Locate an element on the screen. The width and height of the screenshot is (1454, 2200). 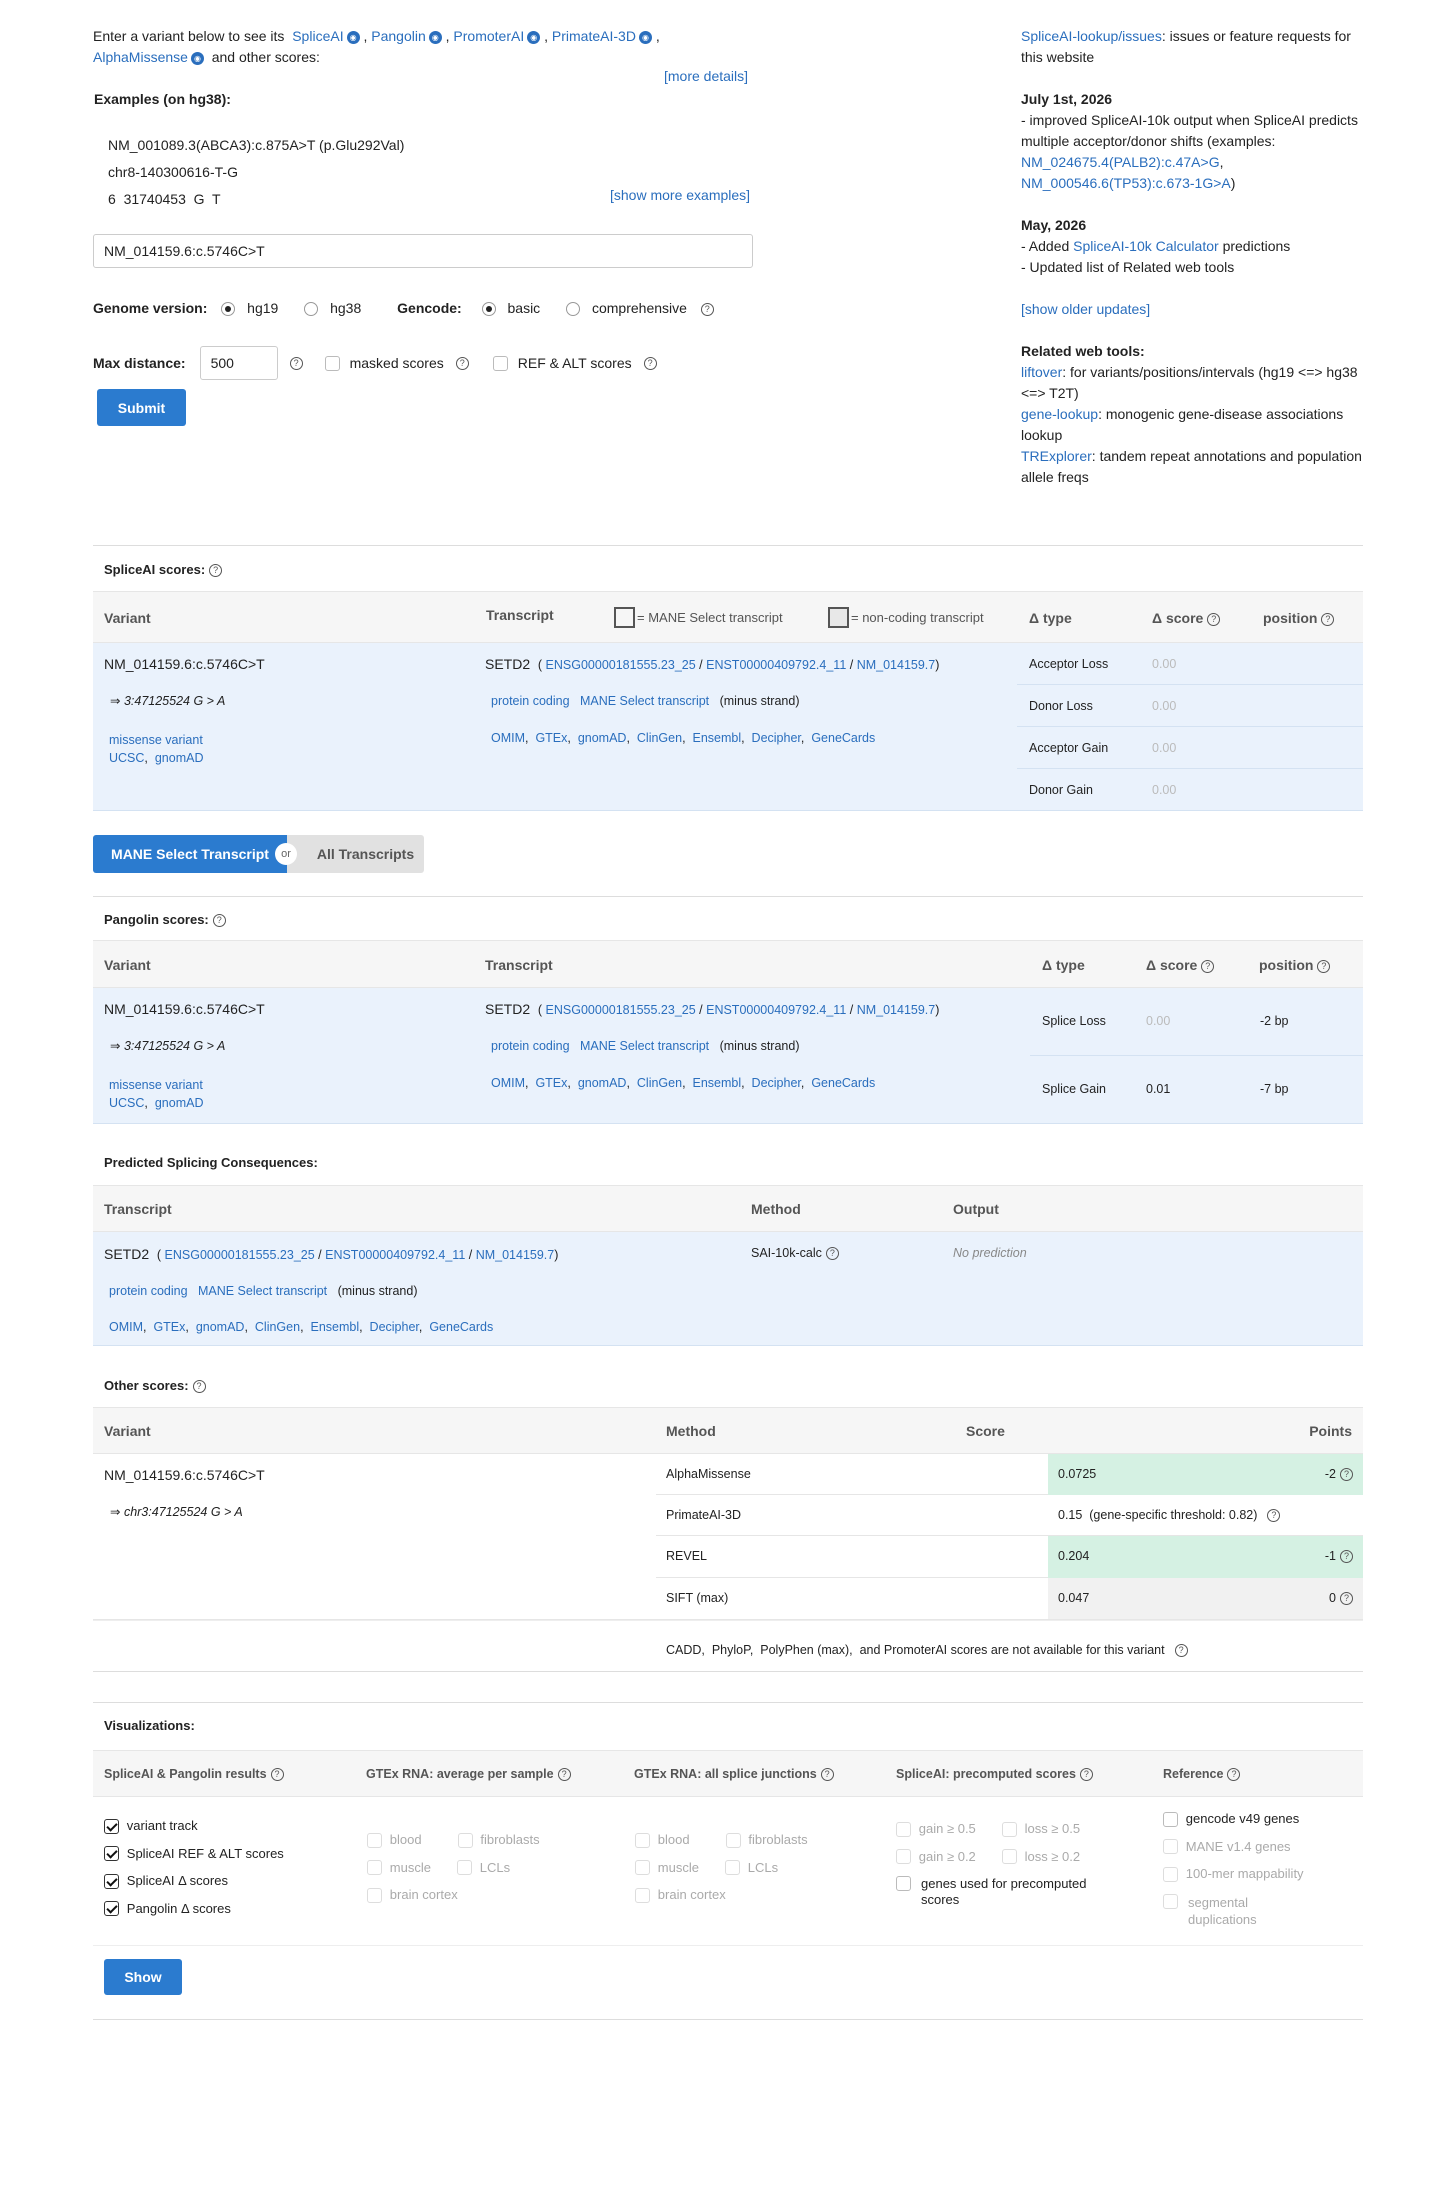
spliceai-link: SpliceAI is located at coordinates (317, 36).